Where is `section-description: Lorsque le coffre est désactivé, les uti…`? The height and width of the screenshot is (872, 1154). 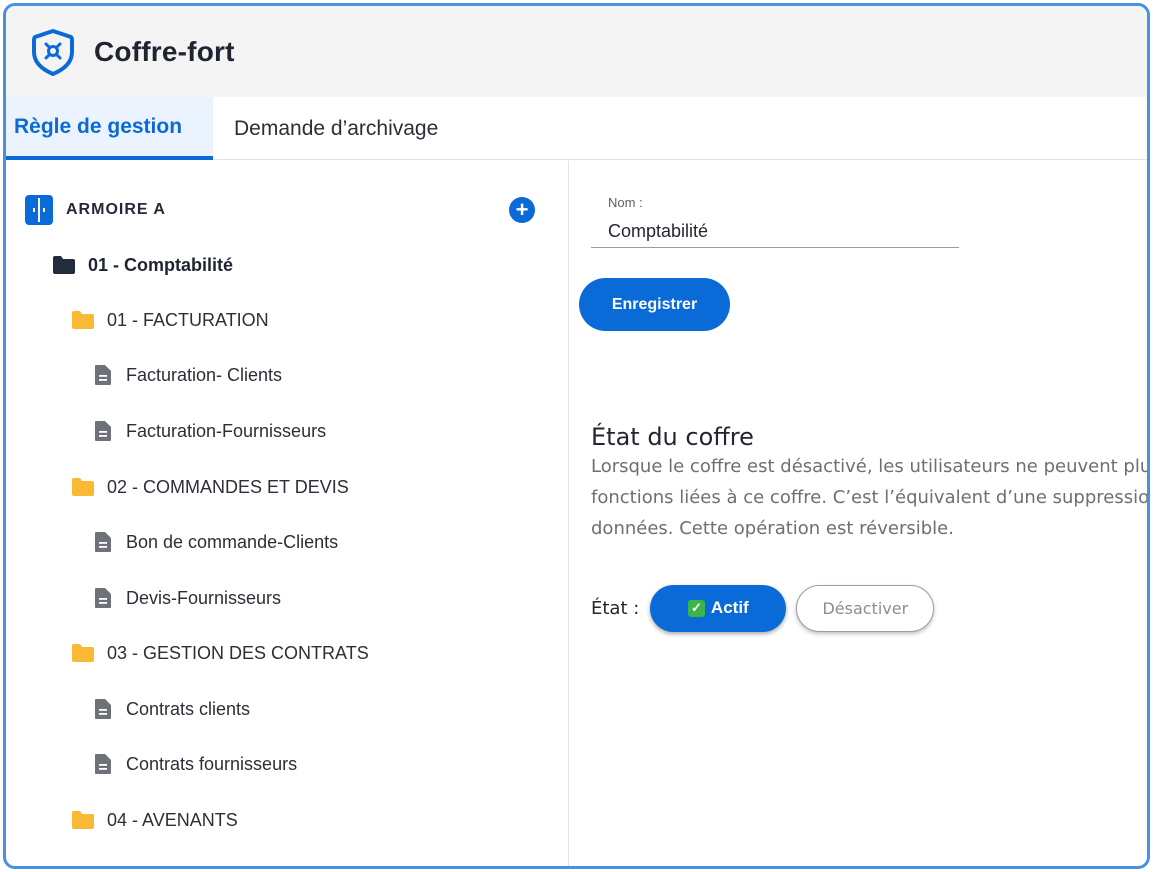
section-description: Lorsque le coffre est désactivé, les uti… is located at coordinates (870, 497).